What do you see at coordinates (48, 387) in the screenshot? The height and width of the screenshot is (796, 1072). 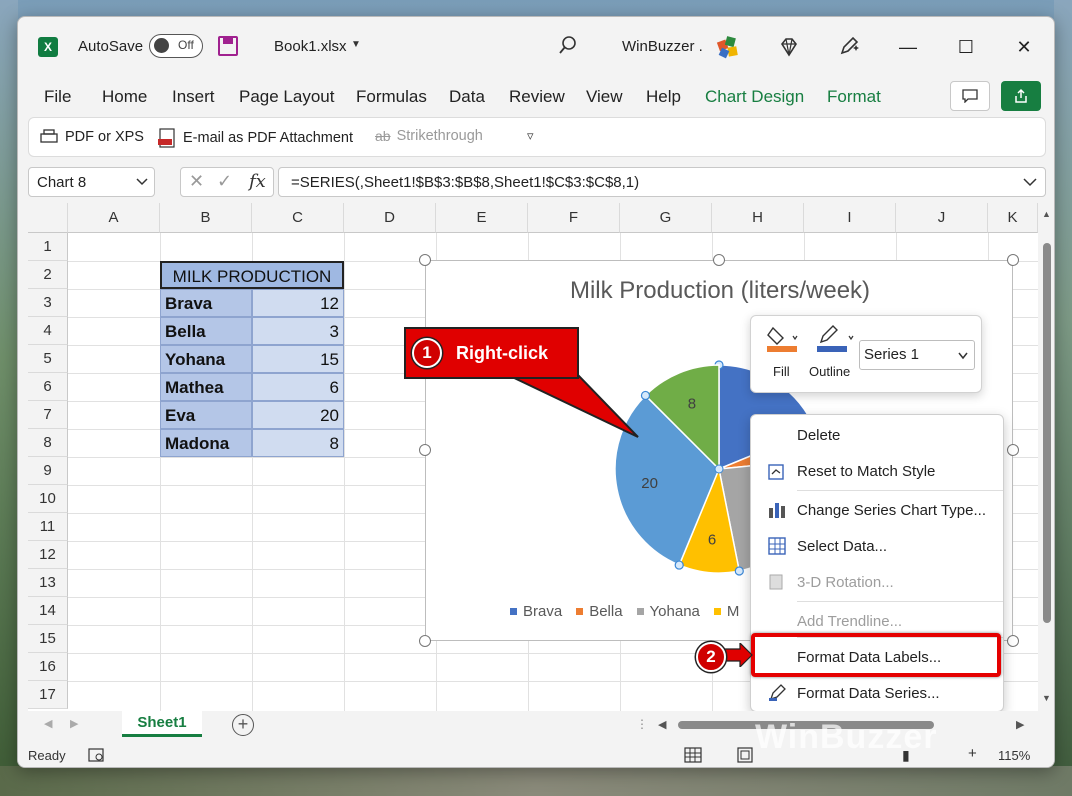 I see `row-header: 6` at bounding box center [48, 387].